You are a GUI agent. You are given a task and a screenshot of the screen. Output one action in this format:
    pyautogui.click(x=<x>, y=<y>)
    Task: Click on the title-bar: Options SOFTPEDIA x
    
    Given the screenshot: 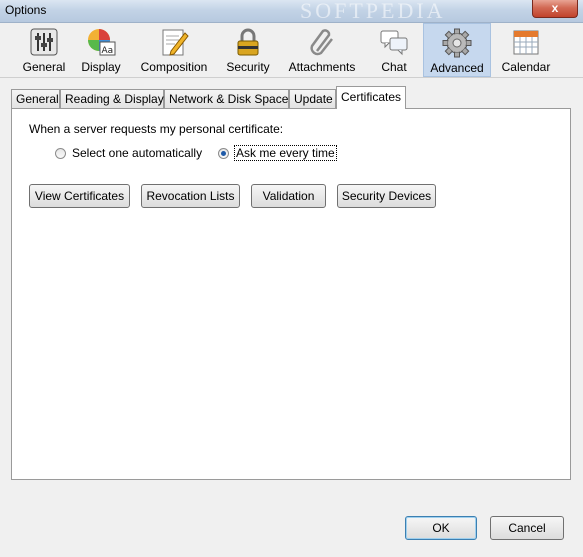 What is the action you would take?
    pyautogui.click(x=291, y=11)
    